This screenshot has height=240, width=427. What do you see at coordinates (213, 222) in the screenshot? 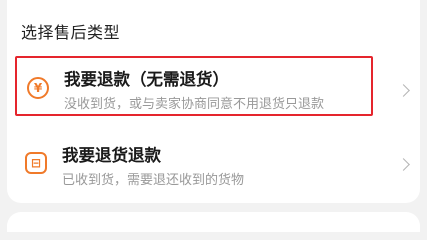
I see `next-card` at bounding box center [213, 222].